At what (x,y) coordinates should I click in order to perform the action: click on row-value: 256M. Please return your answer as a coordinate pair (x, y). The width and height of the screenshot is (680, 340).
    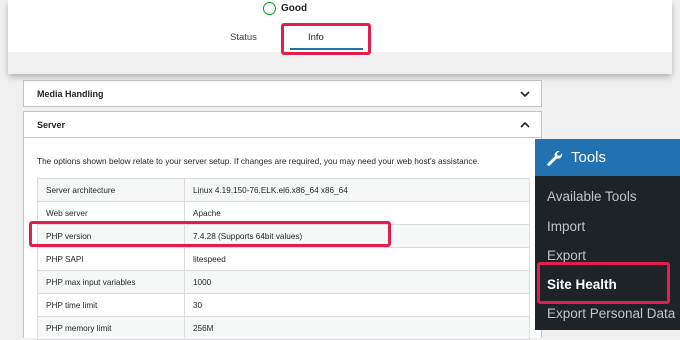
    Looking at the image, I should click on (357, 328).